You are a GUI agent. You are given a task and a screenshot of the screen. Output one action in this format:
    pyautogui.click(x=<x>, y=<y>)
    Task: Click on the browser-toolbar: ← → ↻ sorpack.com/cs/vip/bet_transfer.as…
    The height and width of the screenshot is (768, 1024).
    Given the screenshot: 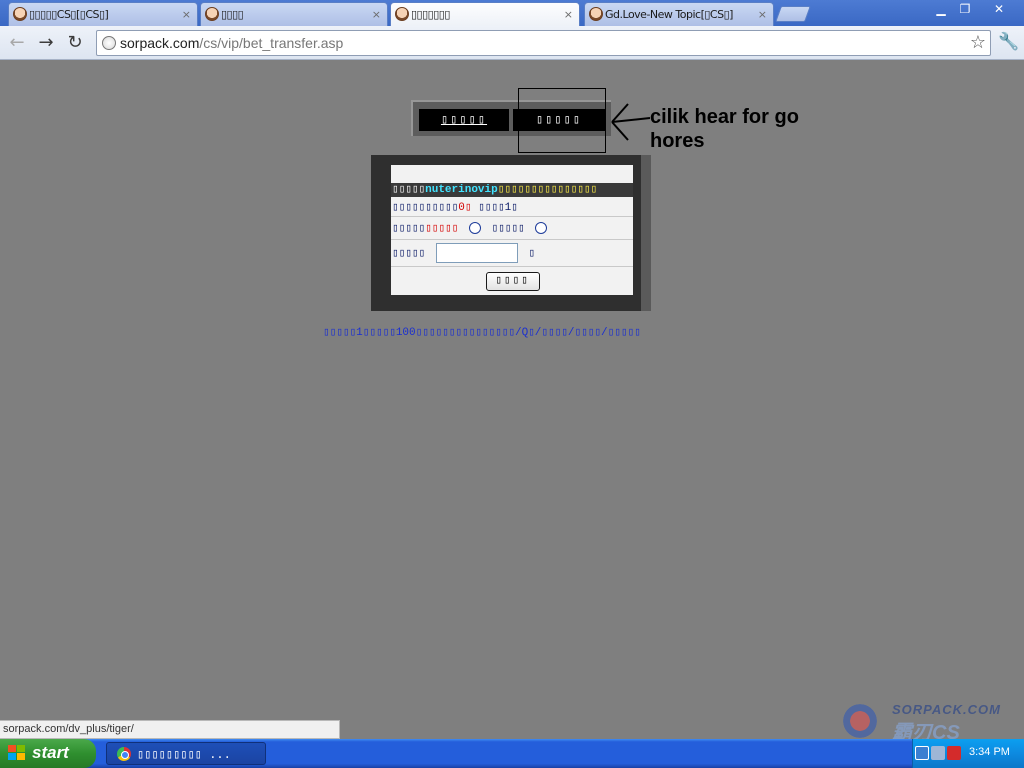 What is the action you would take?
    pyautogui.click(x=512, y=43)
    